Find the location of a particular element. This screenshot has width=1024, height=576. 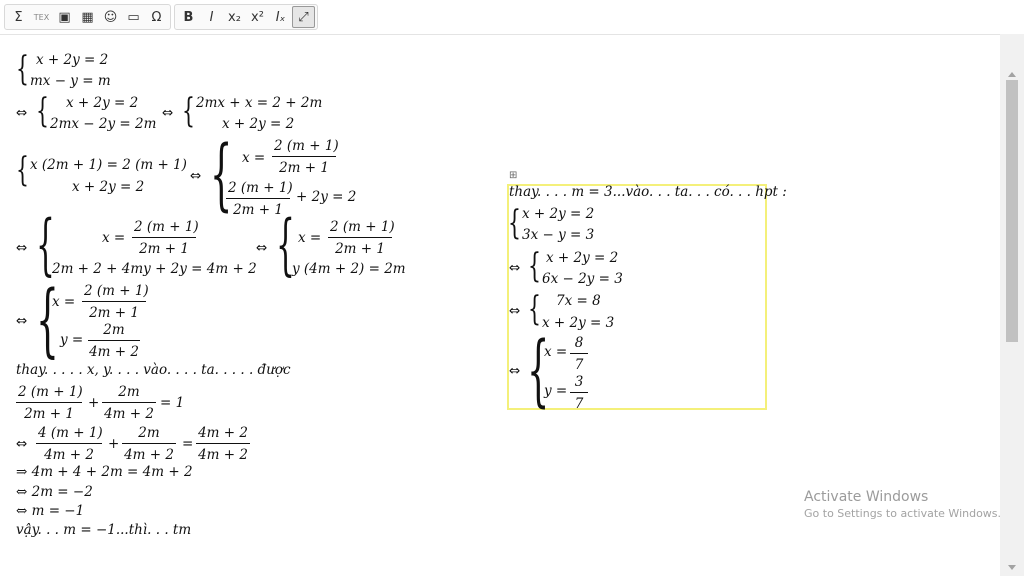

fraction-numerator: 4 (m + 1) is located at coordinates (69, 434).